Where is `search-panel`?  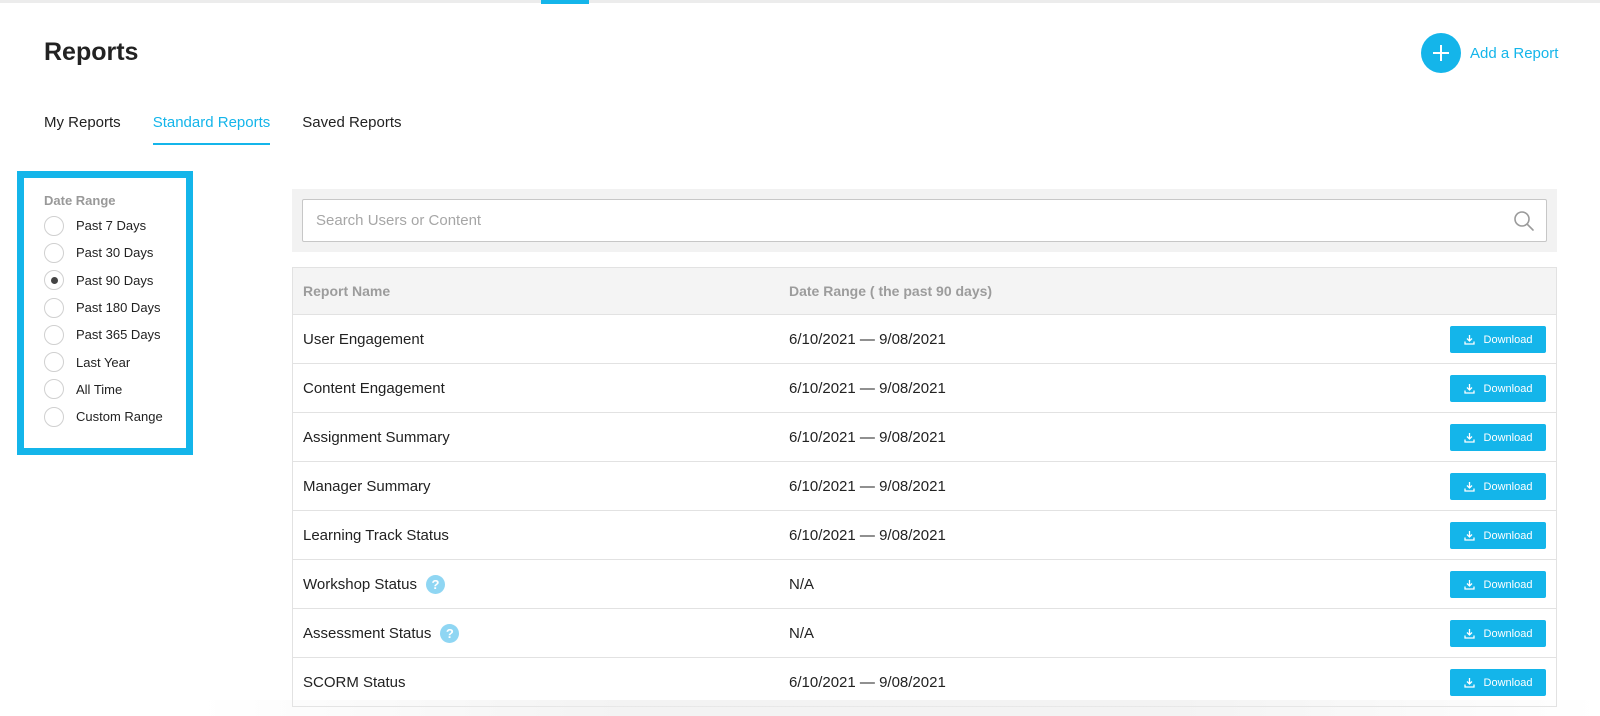
search-panel is located at coordinates (924, 220).